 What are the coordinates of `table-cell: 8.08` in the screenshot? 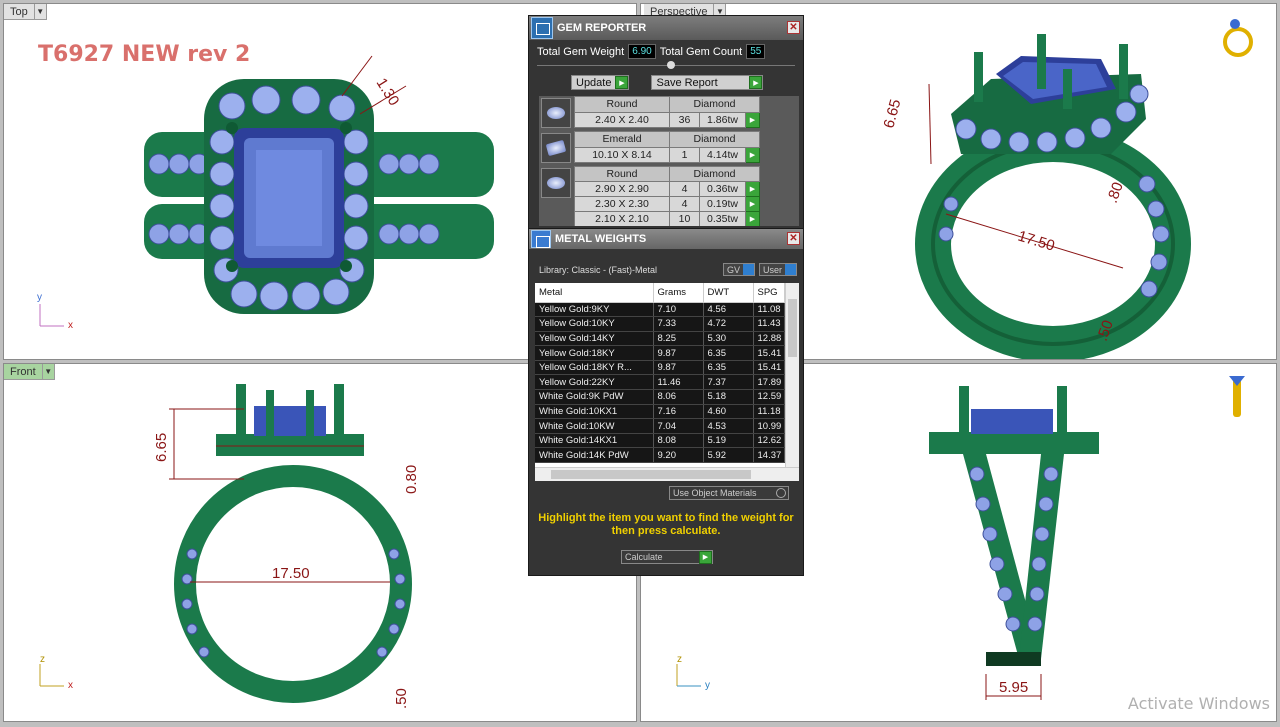 It's located at (678, 441).